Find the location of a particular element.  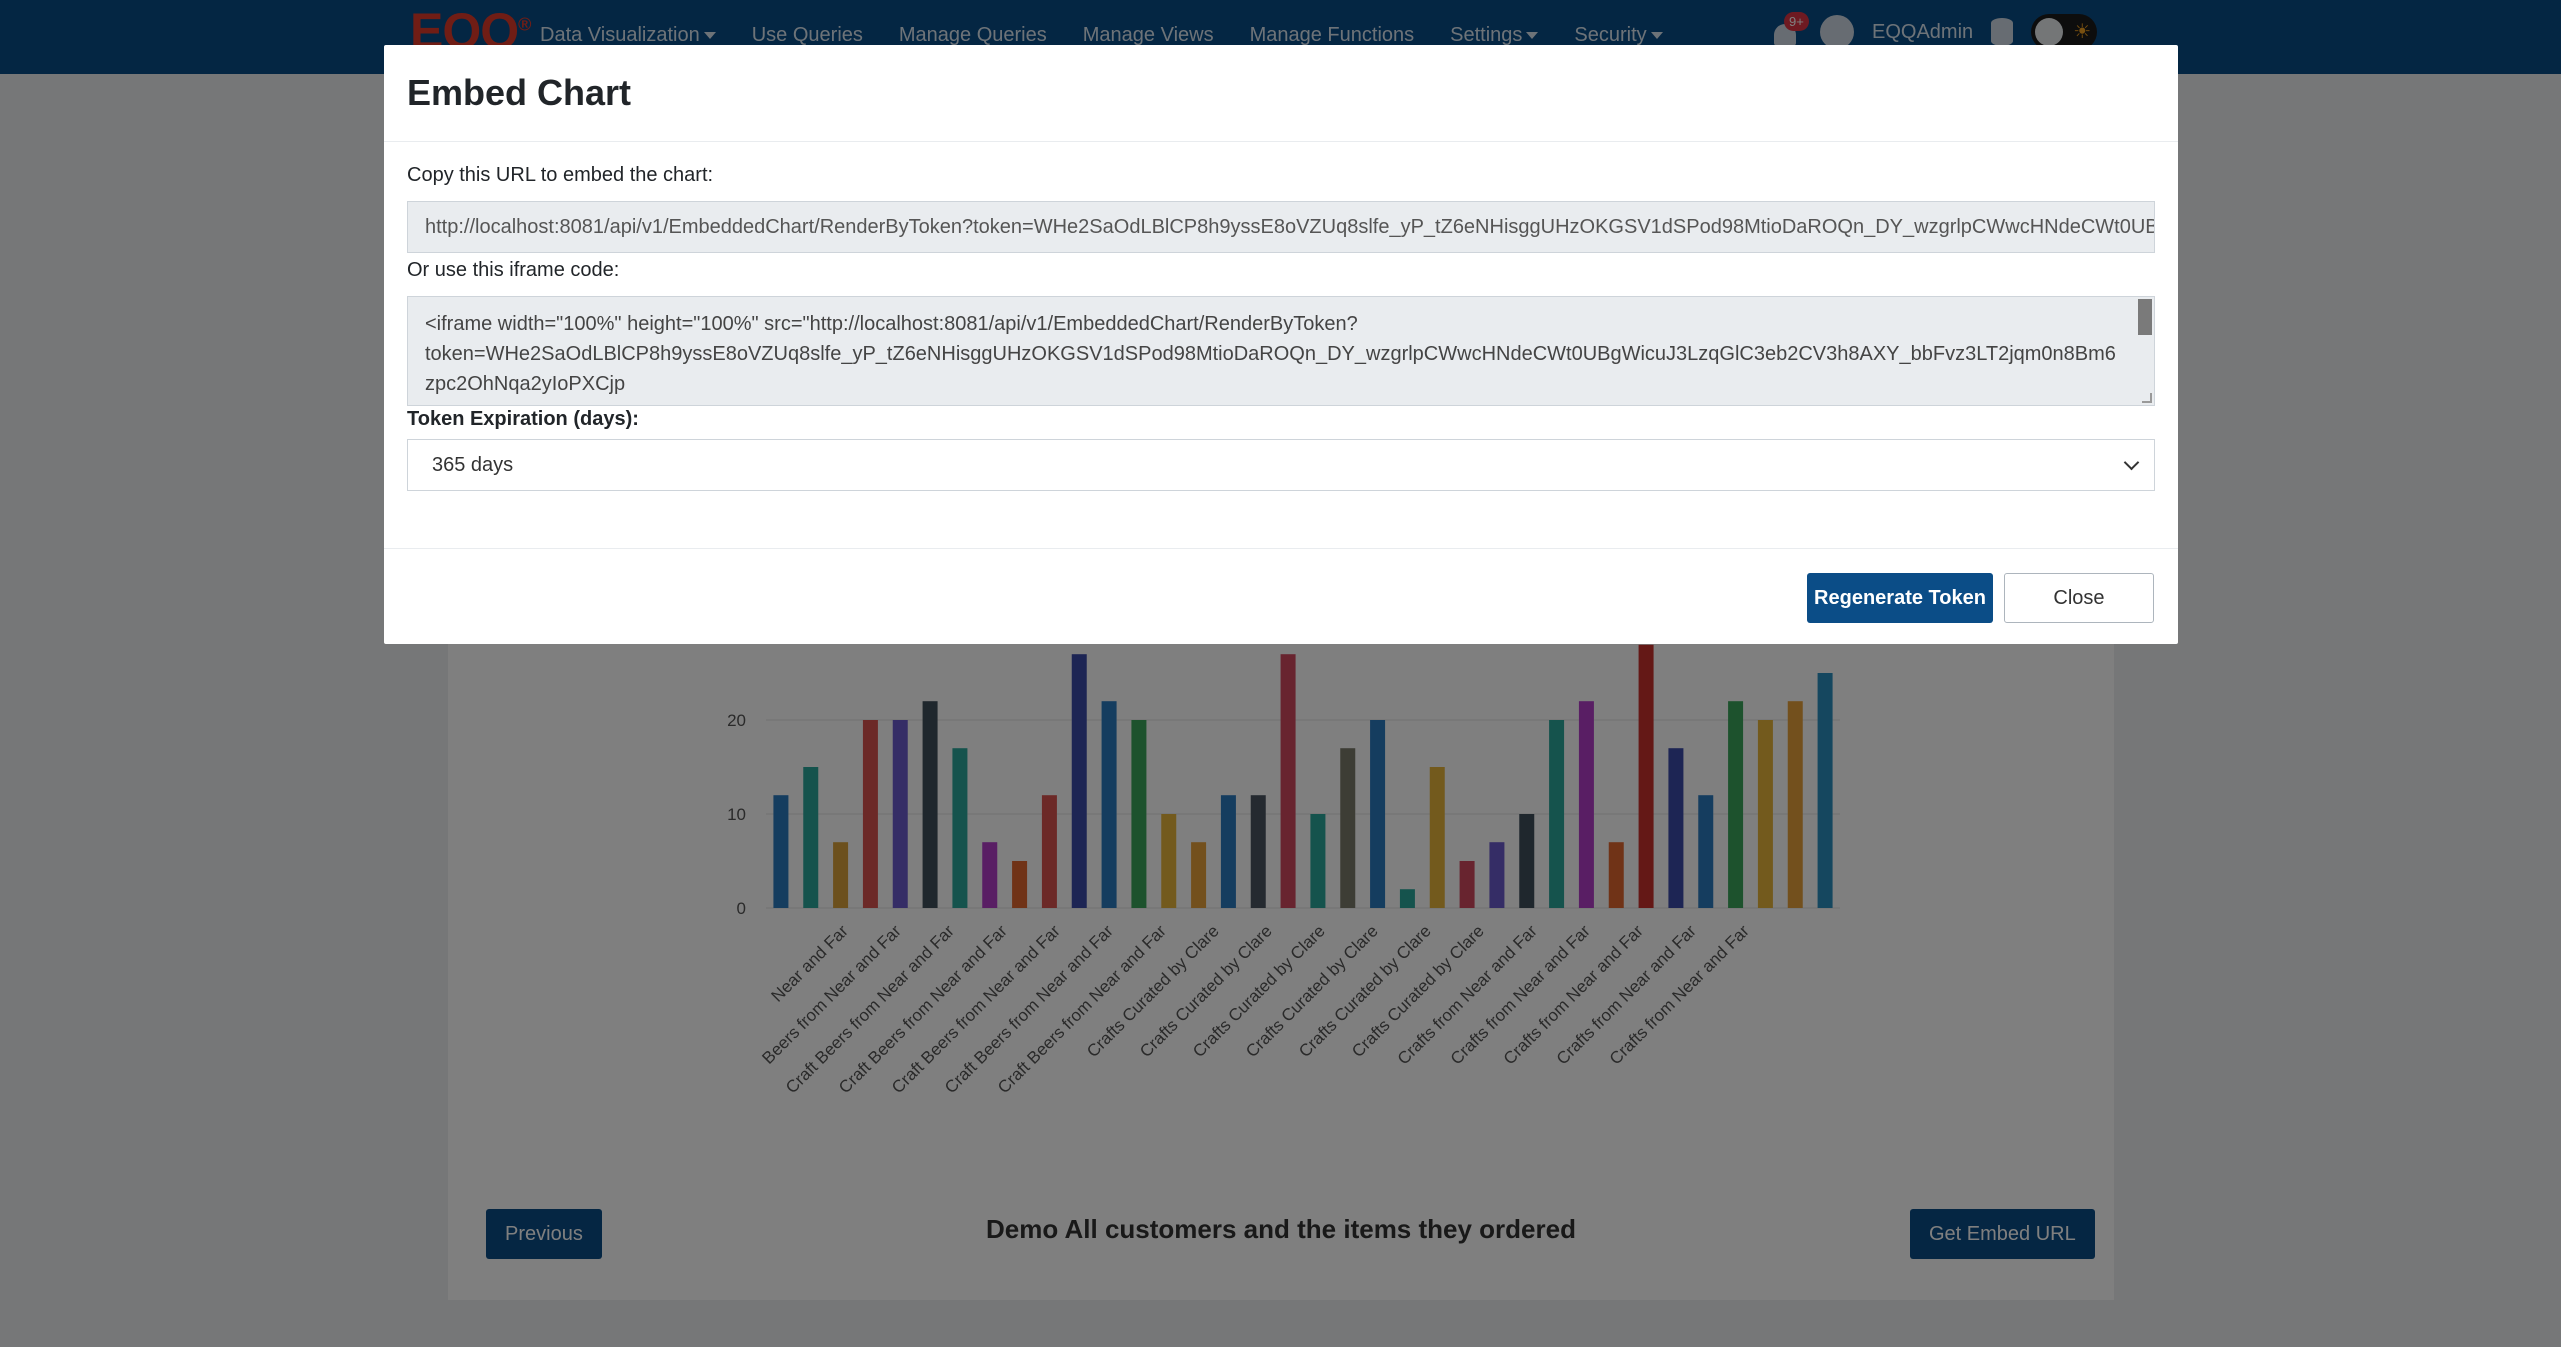

url-label: Copy this URL to embed the chart: is located at coordinates (560, 175).